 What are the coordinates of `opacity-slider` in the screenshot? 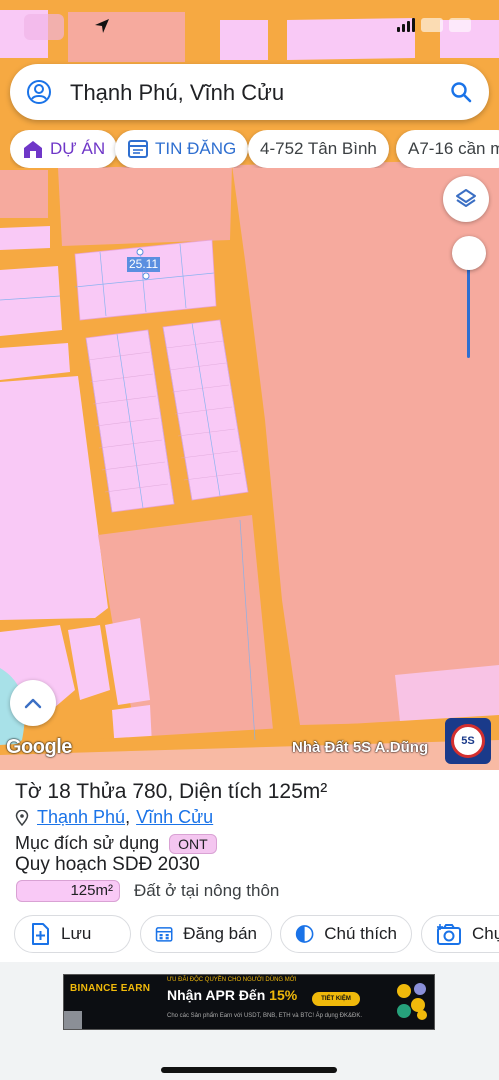 It's located at (469, 298).